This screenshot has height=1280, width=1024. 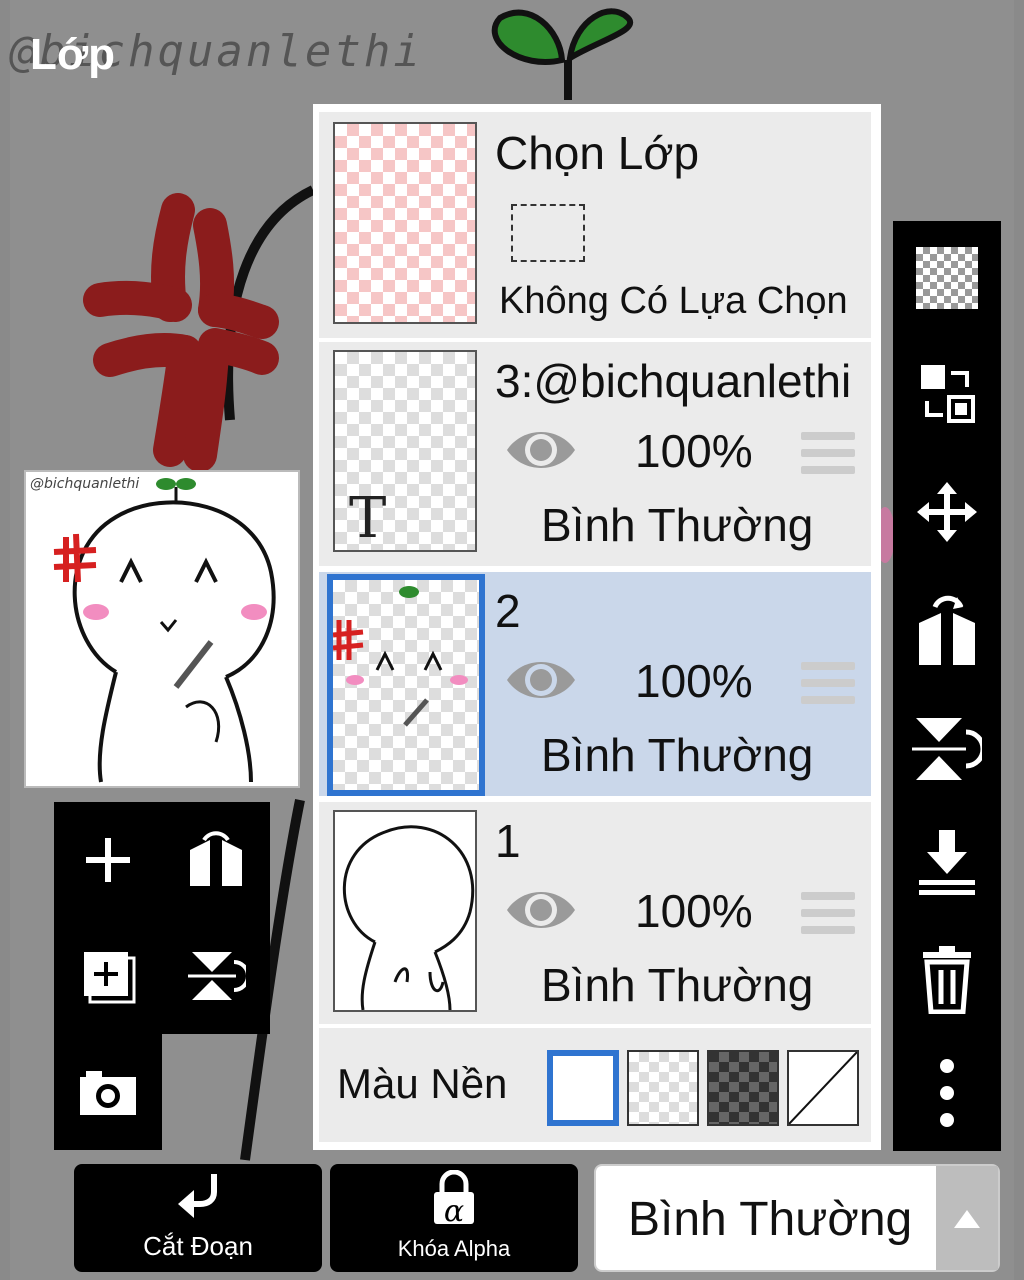 What do you see at coordinates (197, 1196) in the screenshot?
I see `clip-arrow-icon` at bounding box center [197, 1196].